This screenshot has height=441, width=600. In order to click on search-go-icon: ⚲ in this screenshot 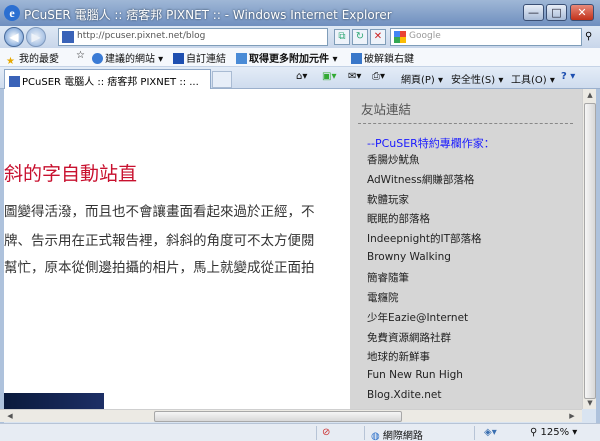, I will do `click(588, 36)`.